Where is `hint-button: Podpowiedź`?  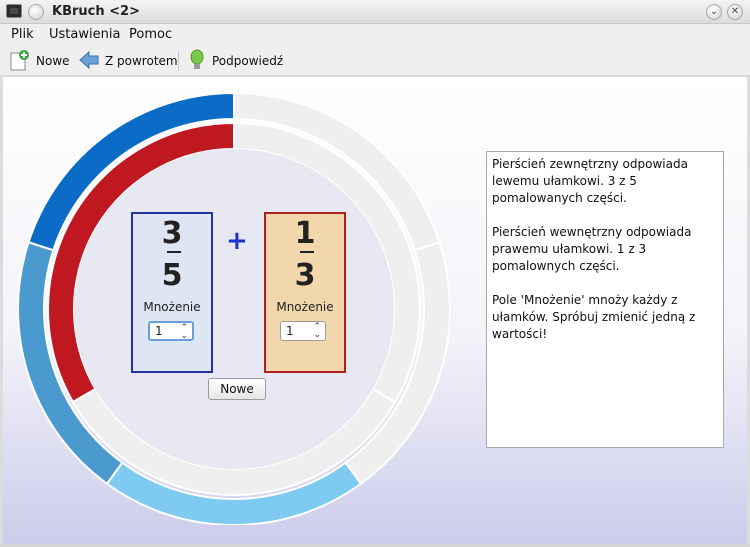 hint-button: Podpowiedź is located at coordinates (235, 61).